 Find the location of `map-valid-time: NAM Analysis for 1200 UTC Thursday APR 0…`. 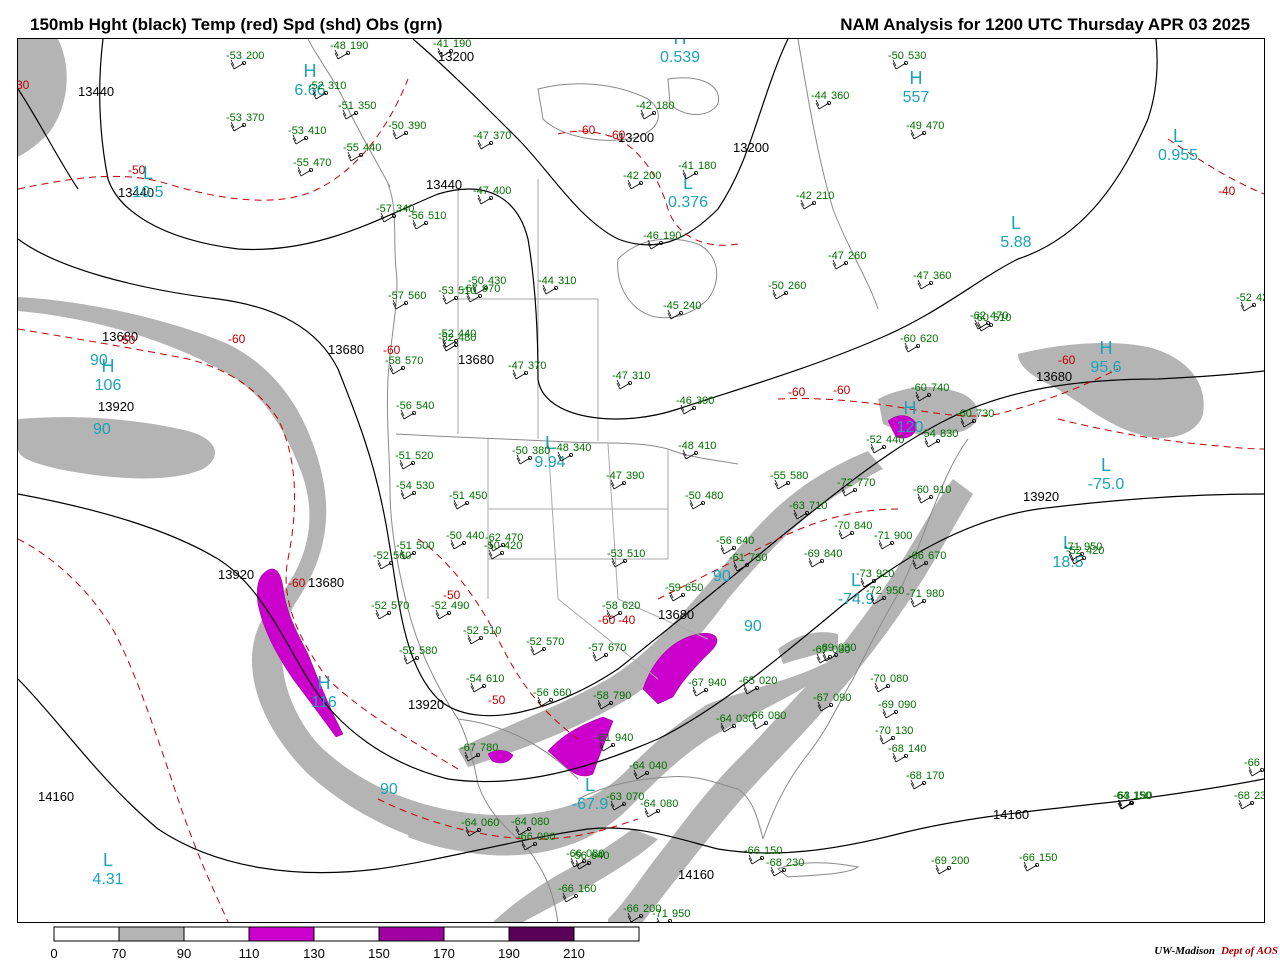

map-valid-time: NAM Analysis for 1200 UTC Thursday APR 0… is located at coordinates (1045, 24).